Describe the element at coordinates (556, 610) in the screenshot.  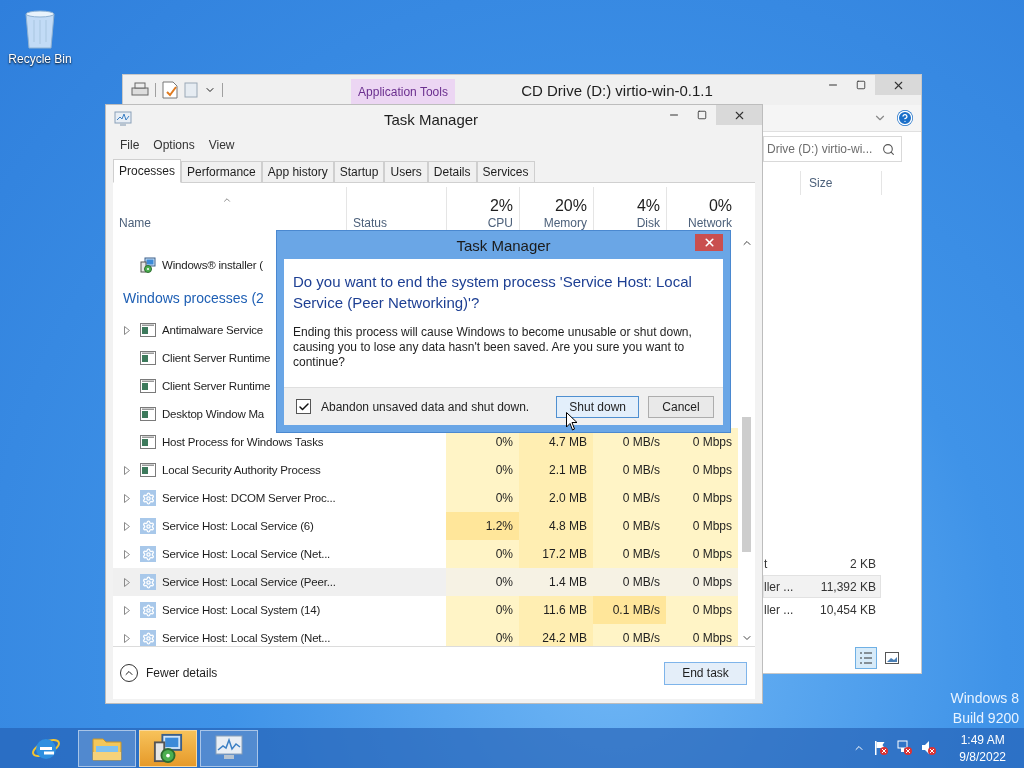
I see `table-cell: 11.6 MB` at that location.